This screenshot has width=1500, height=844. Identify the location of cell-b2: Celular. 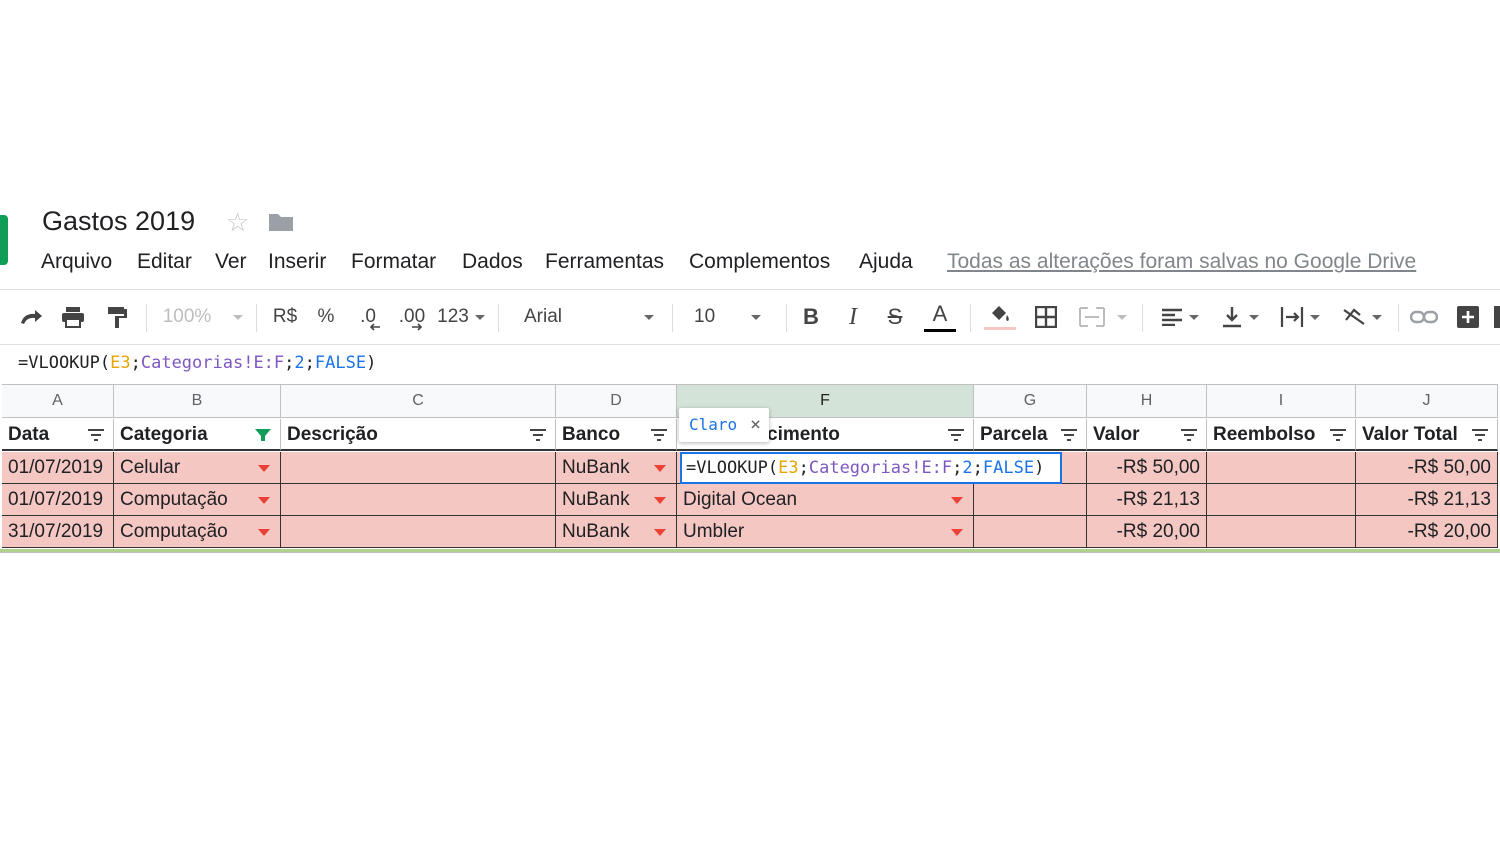
(197, 468).